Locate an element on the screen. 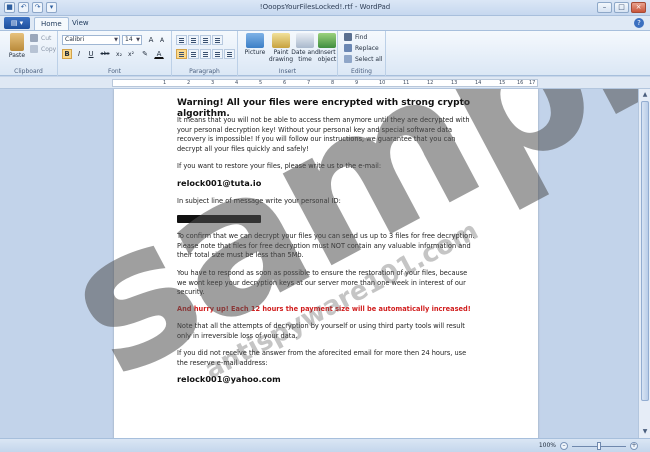 Image resolution: width=650 pixels, height=452 pixels. line-spacing-icon is located at coordinates (217, 40).